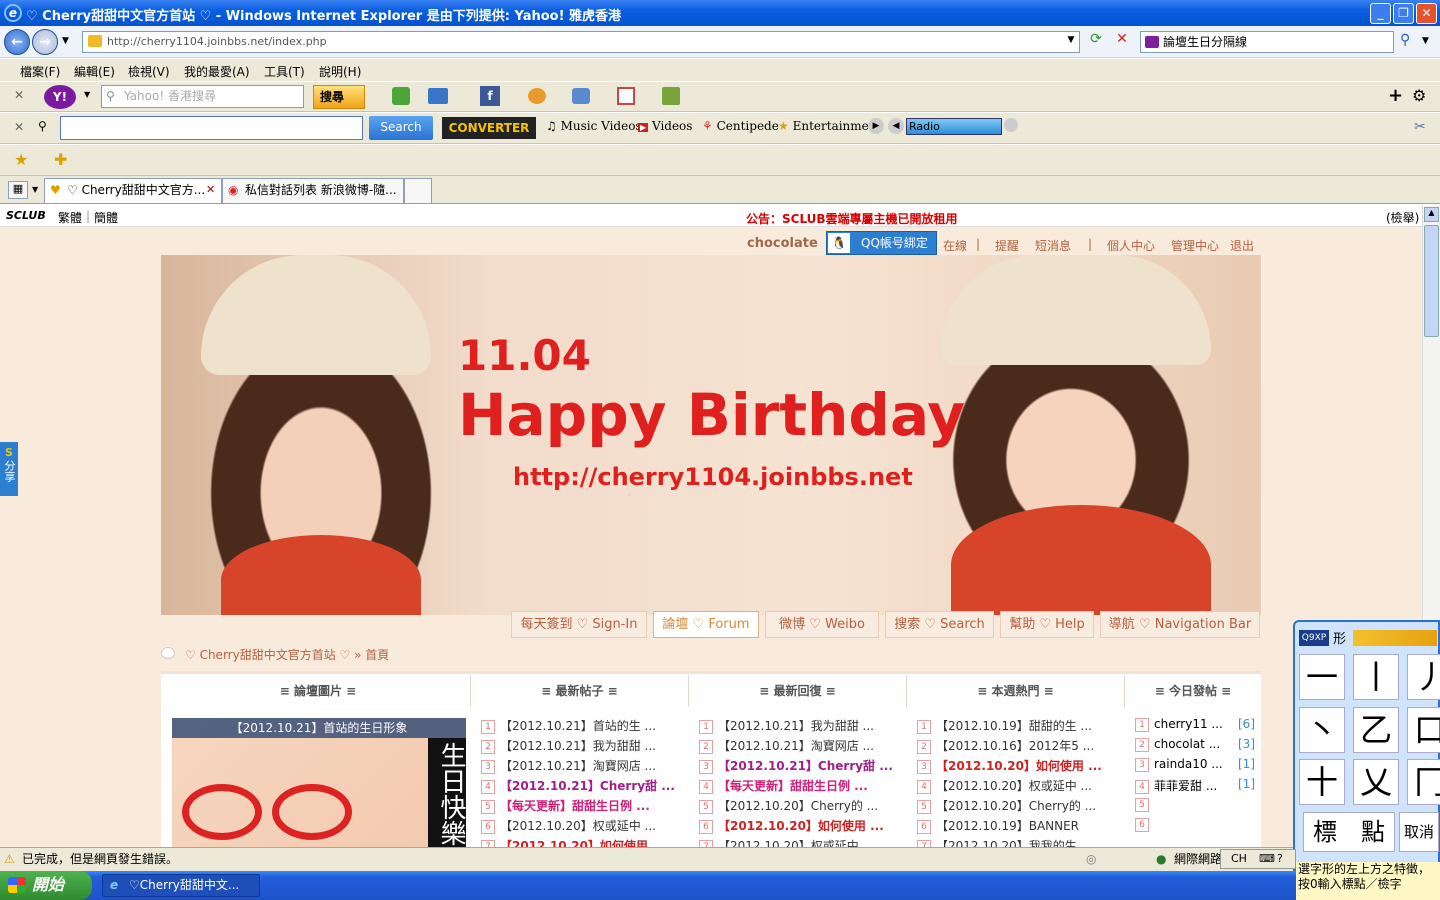 Image resolution: width=1440 pixels, height=900 pixels. Describe the element at coordinates (1339, 637) in the screenshot. I see `ime-mode: 形` at that location.